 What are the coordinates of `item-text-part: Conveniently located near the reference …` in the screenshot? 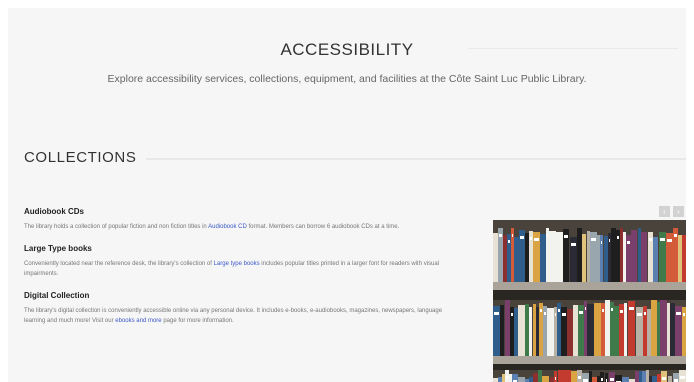 It's located at (119, 264).